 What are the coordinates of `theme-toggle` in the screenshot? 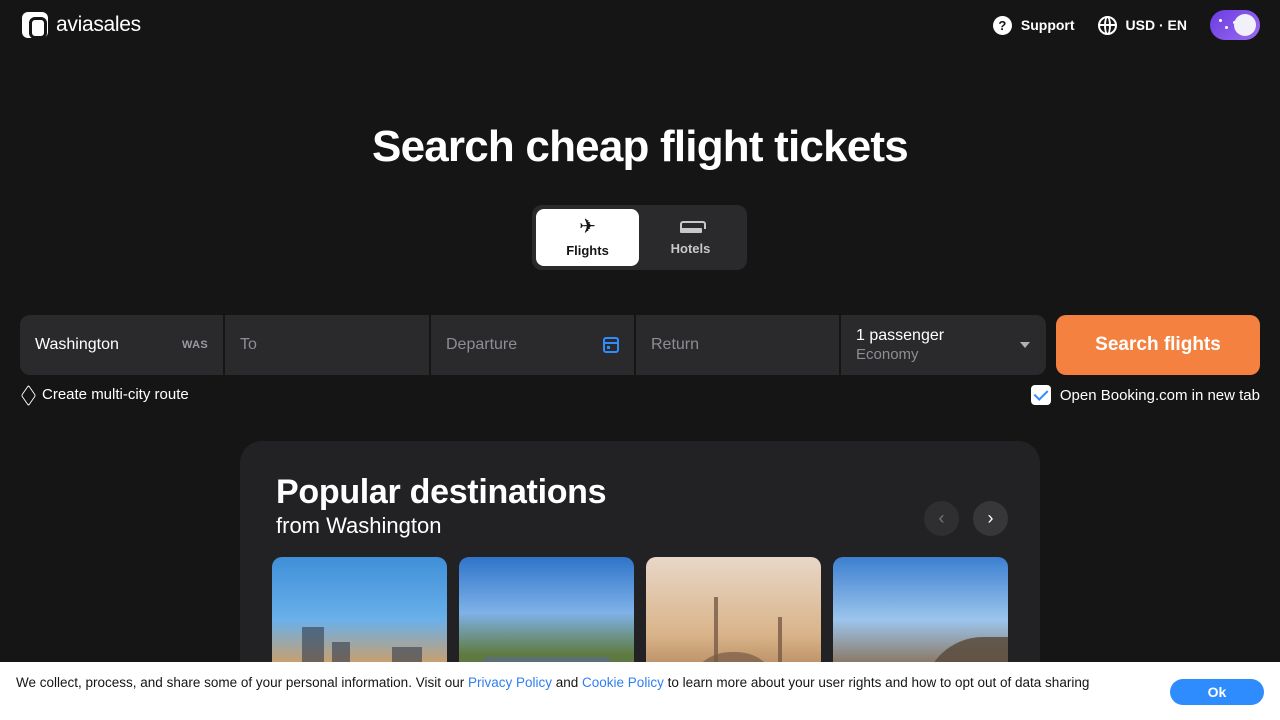 It's located at (1235, 25).